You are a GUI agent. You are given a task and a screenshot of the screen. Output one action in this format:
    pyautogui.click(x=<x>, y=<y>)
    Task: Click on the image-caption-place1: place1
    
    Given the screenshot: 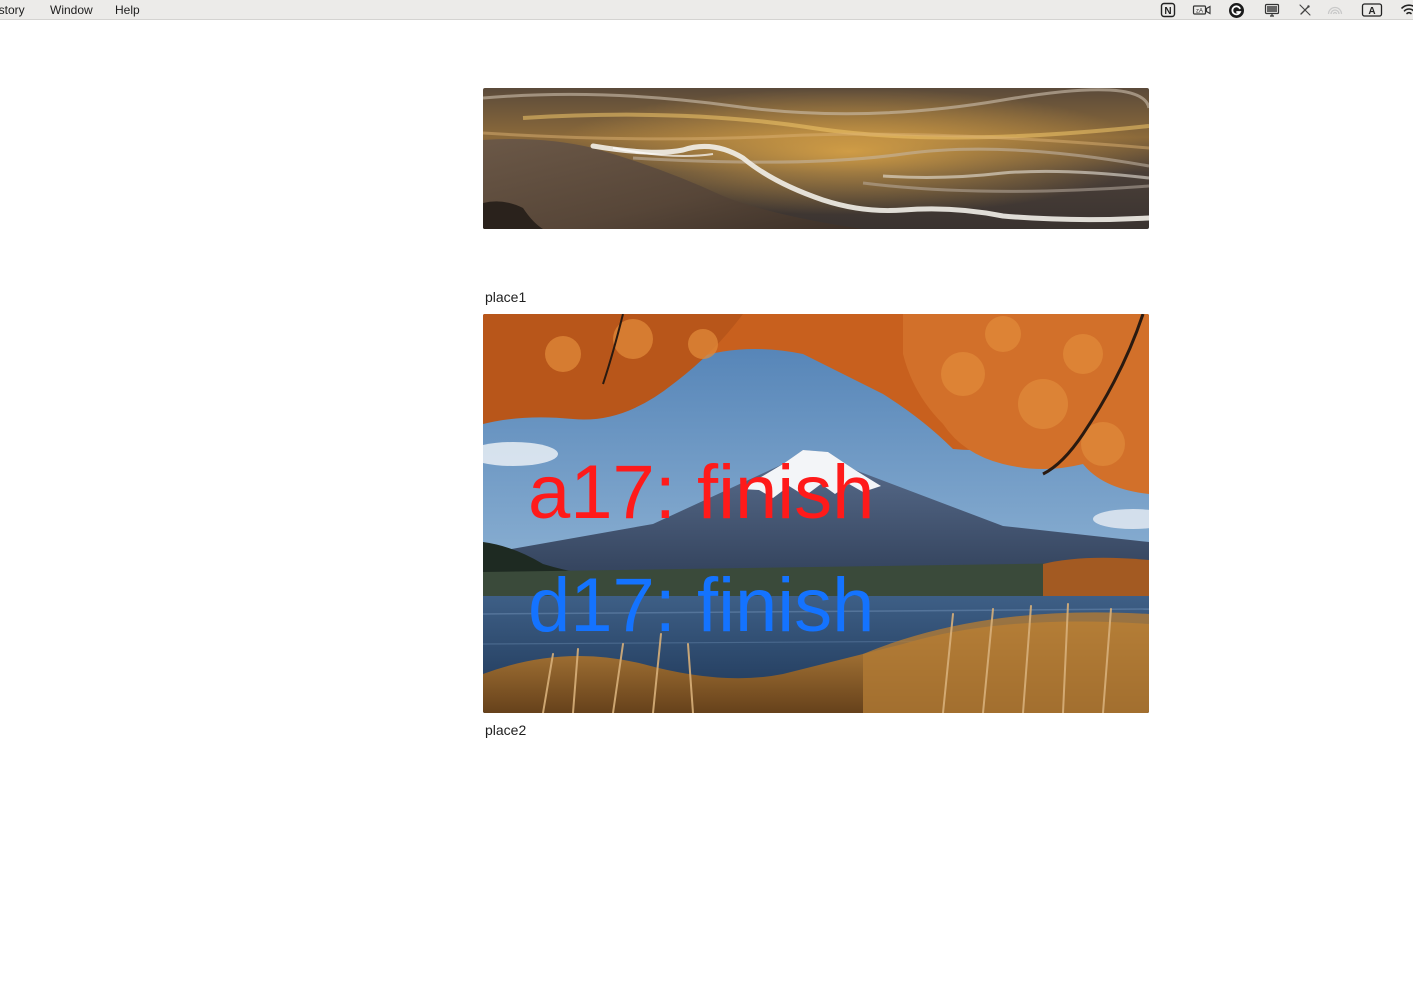 What is the action you would take?
    pyautogui.click(x=506, y=297)
    